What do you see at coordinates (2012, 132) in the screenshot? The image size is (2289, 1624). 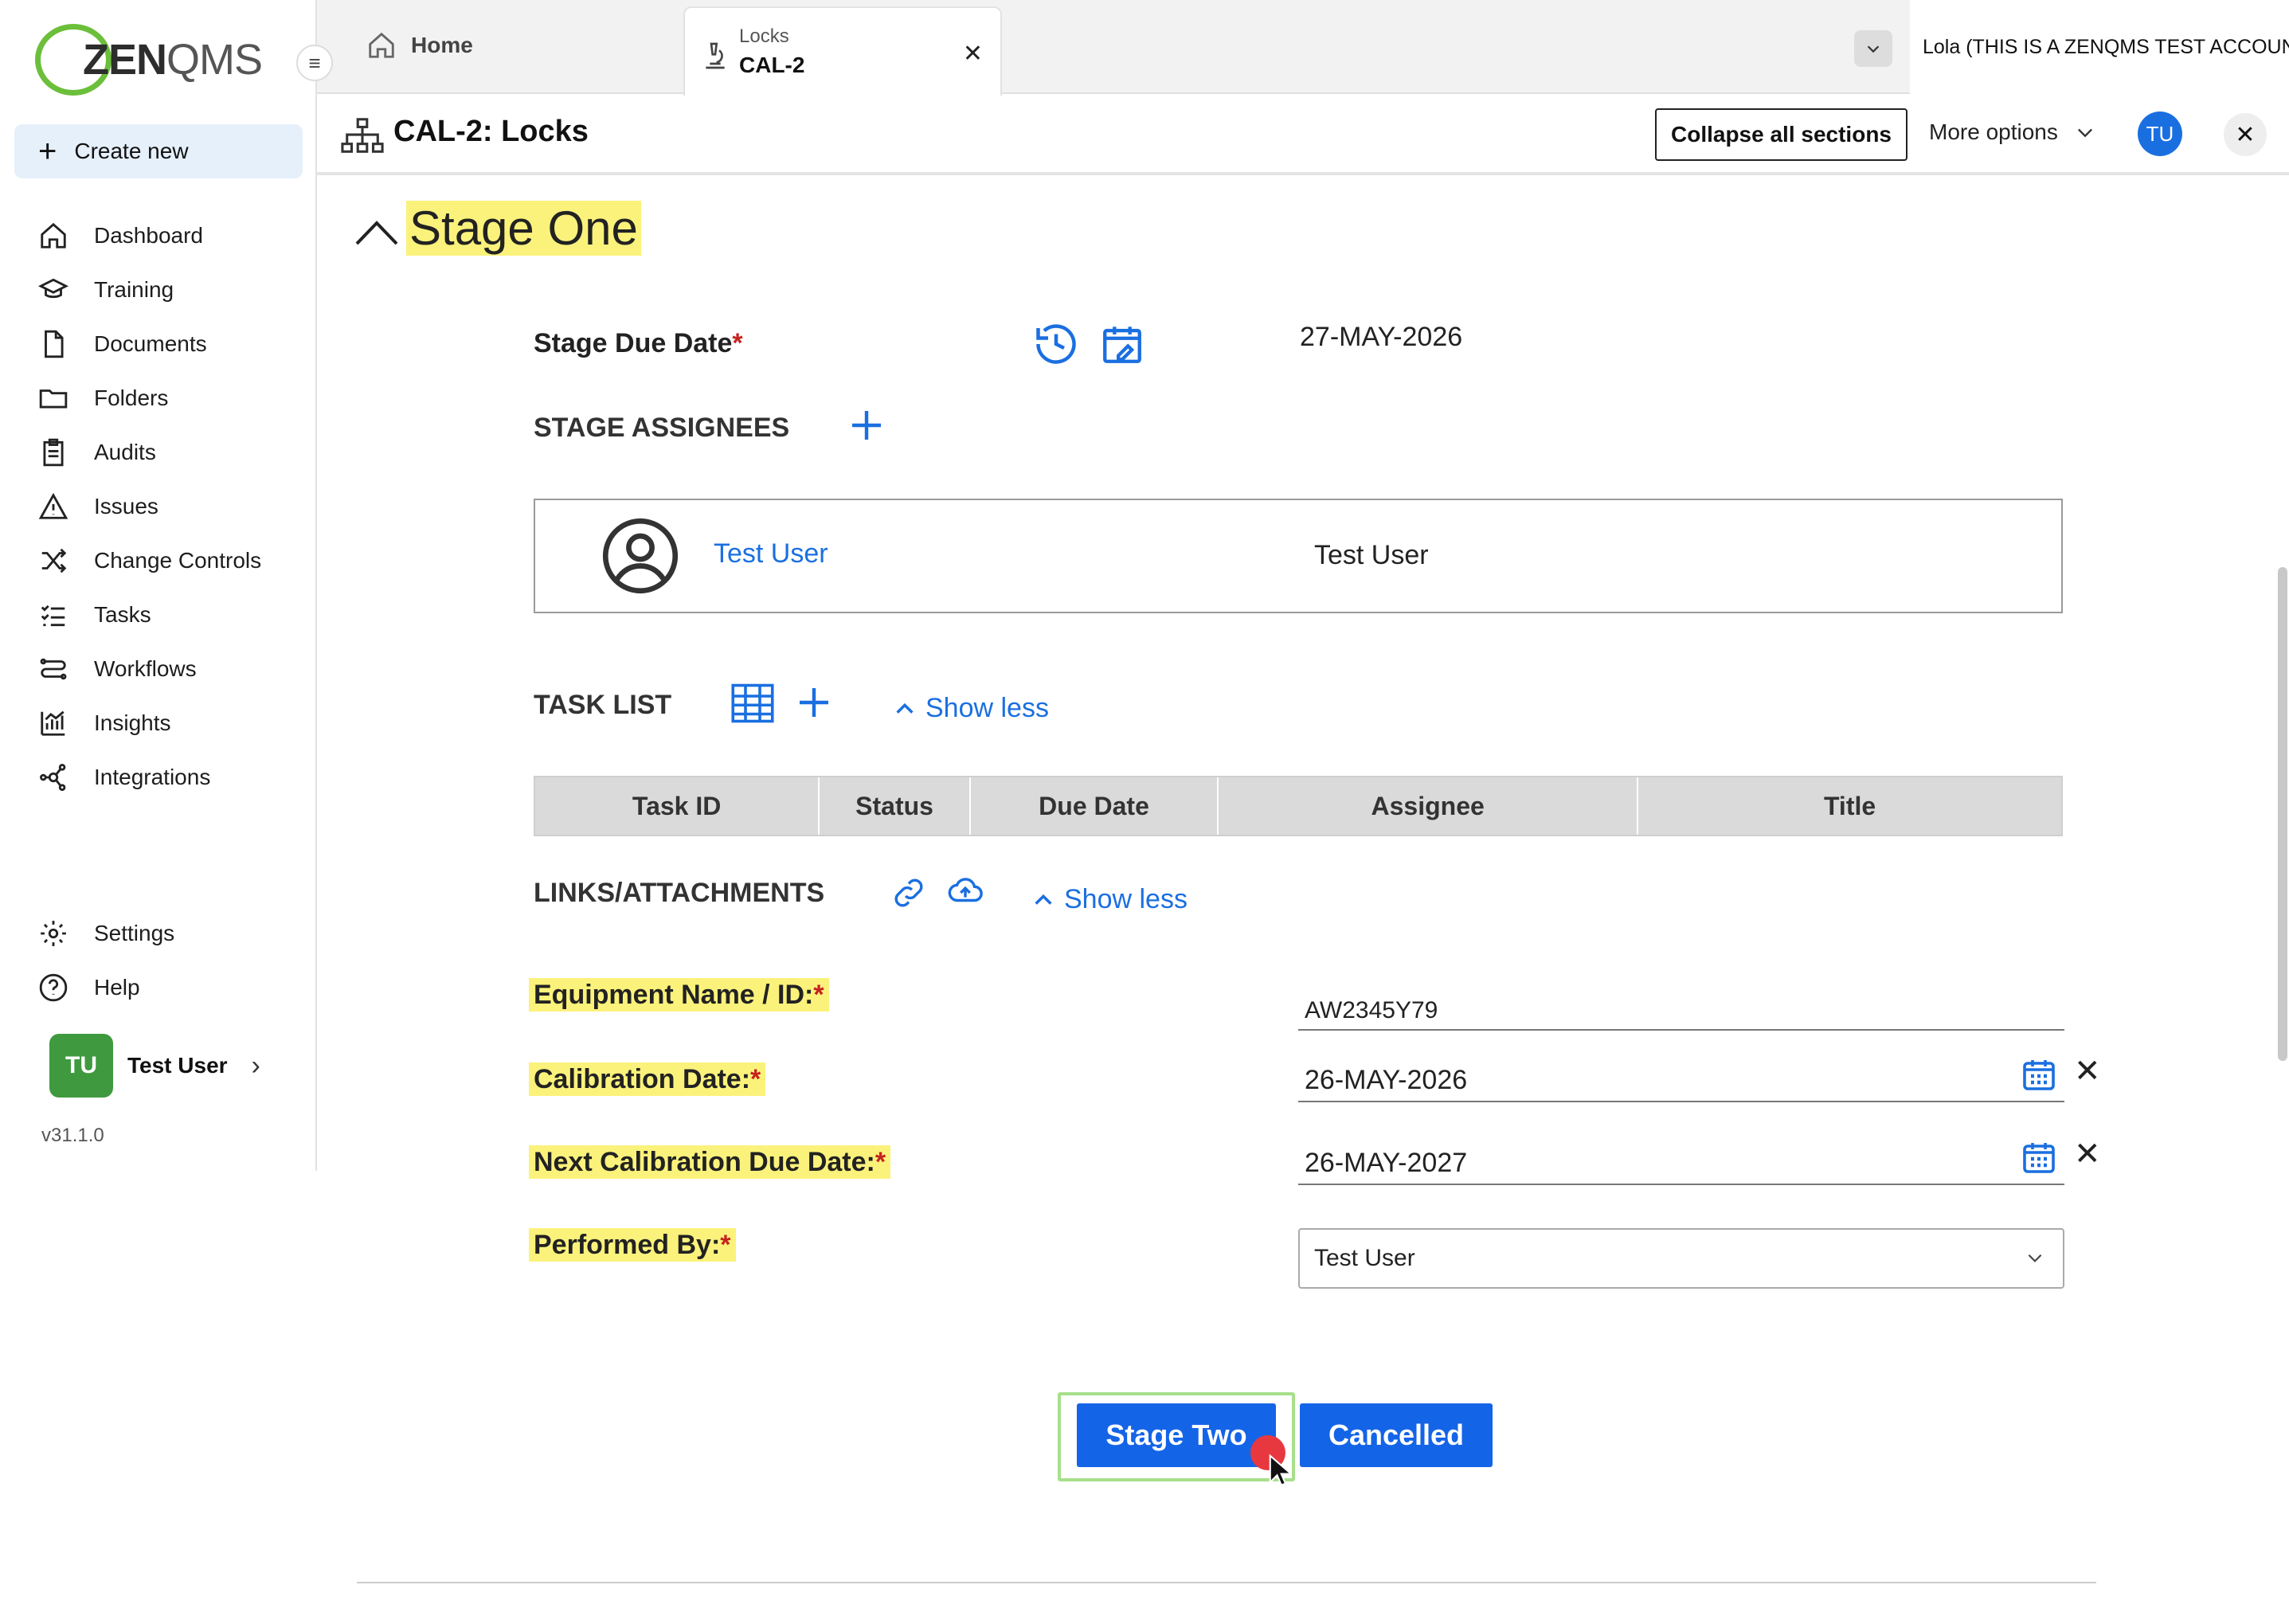 I see `more-options-button: More options` at bounding box center [2012, 132].